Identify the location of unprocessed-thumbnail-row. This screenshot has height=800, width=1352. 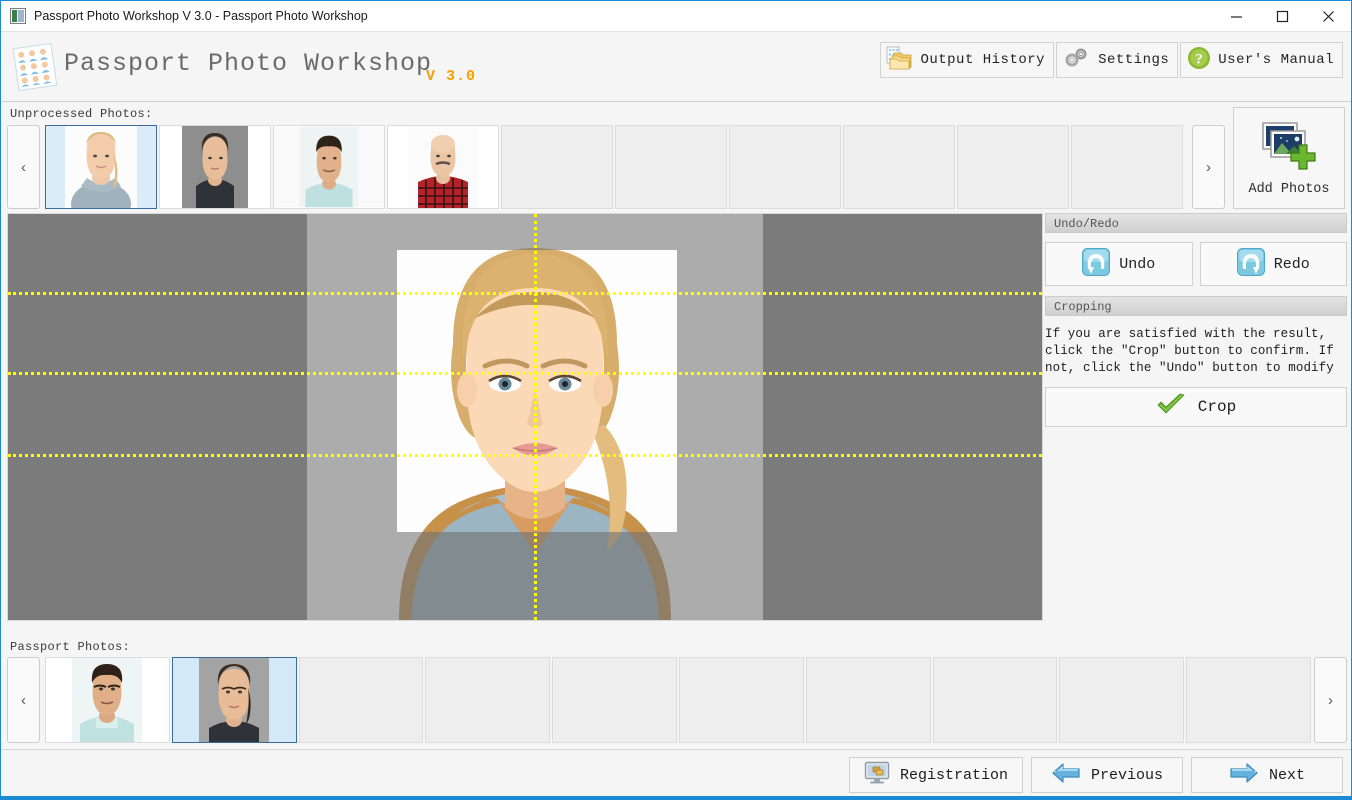
(616, 167).